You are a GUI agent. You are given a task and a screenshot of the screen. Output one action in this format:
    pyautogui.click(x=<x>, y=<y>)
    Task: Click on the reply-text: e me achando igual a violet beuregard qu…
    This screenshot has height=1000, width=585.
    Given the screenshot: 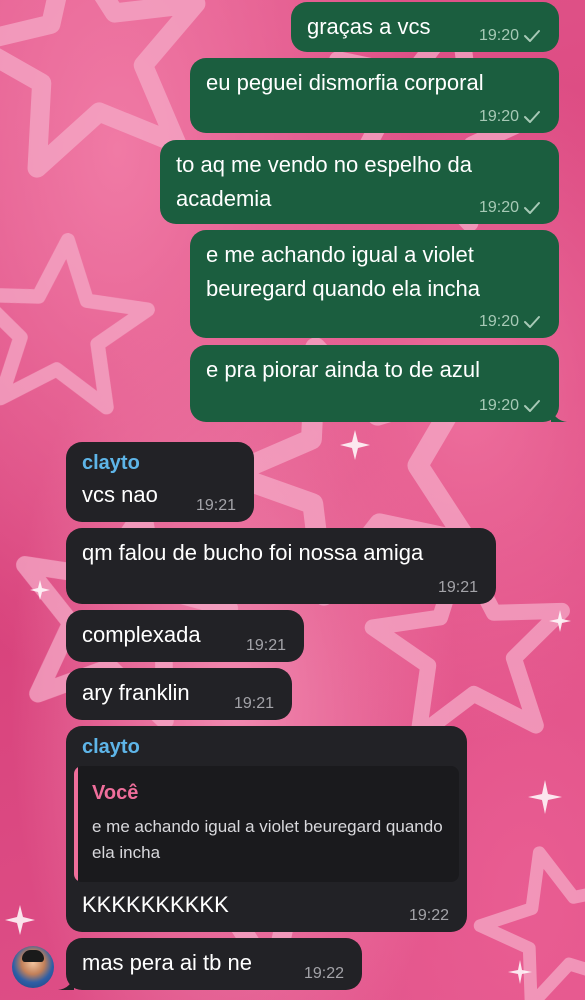 What is the action you would take?
    pyautogui.click(x=267, y=839)
    